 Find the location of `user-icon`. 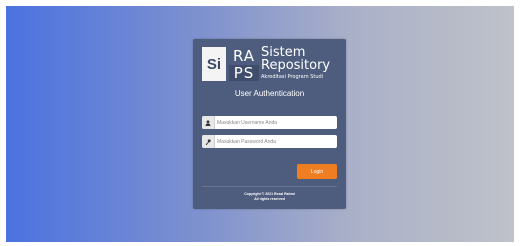

user-icon is located at coordinates (208, 122).